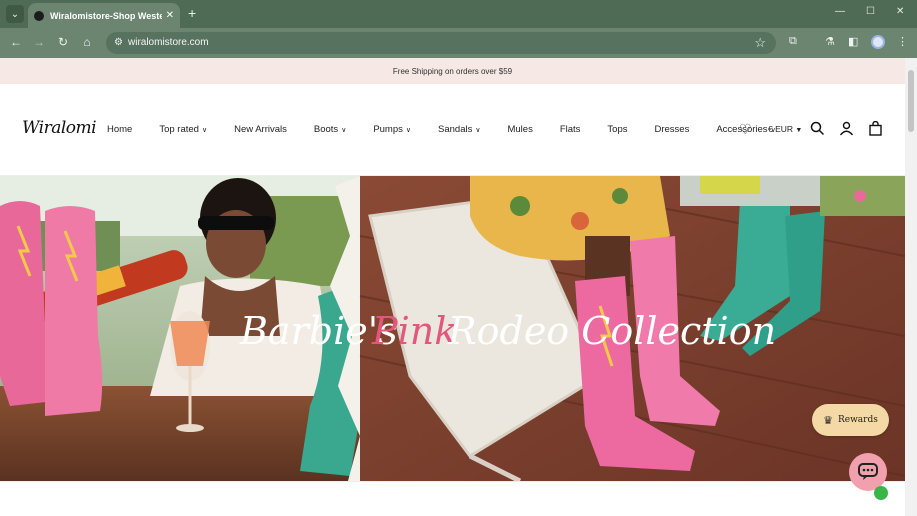 This screenshot has width=917, height=516. Describe the element at coordinates (868, 471) in the screenshot. I see `chat-bubble-icon` at that location.